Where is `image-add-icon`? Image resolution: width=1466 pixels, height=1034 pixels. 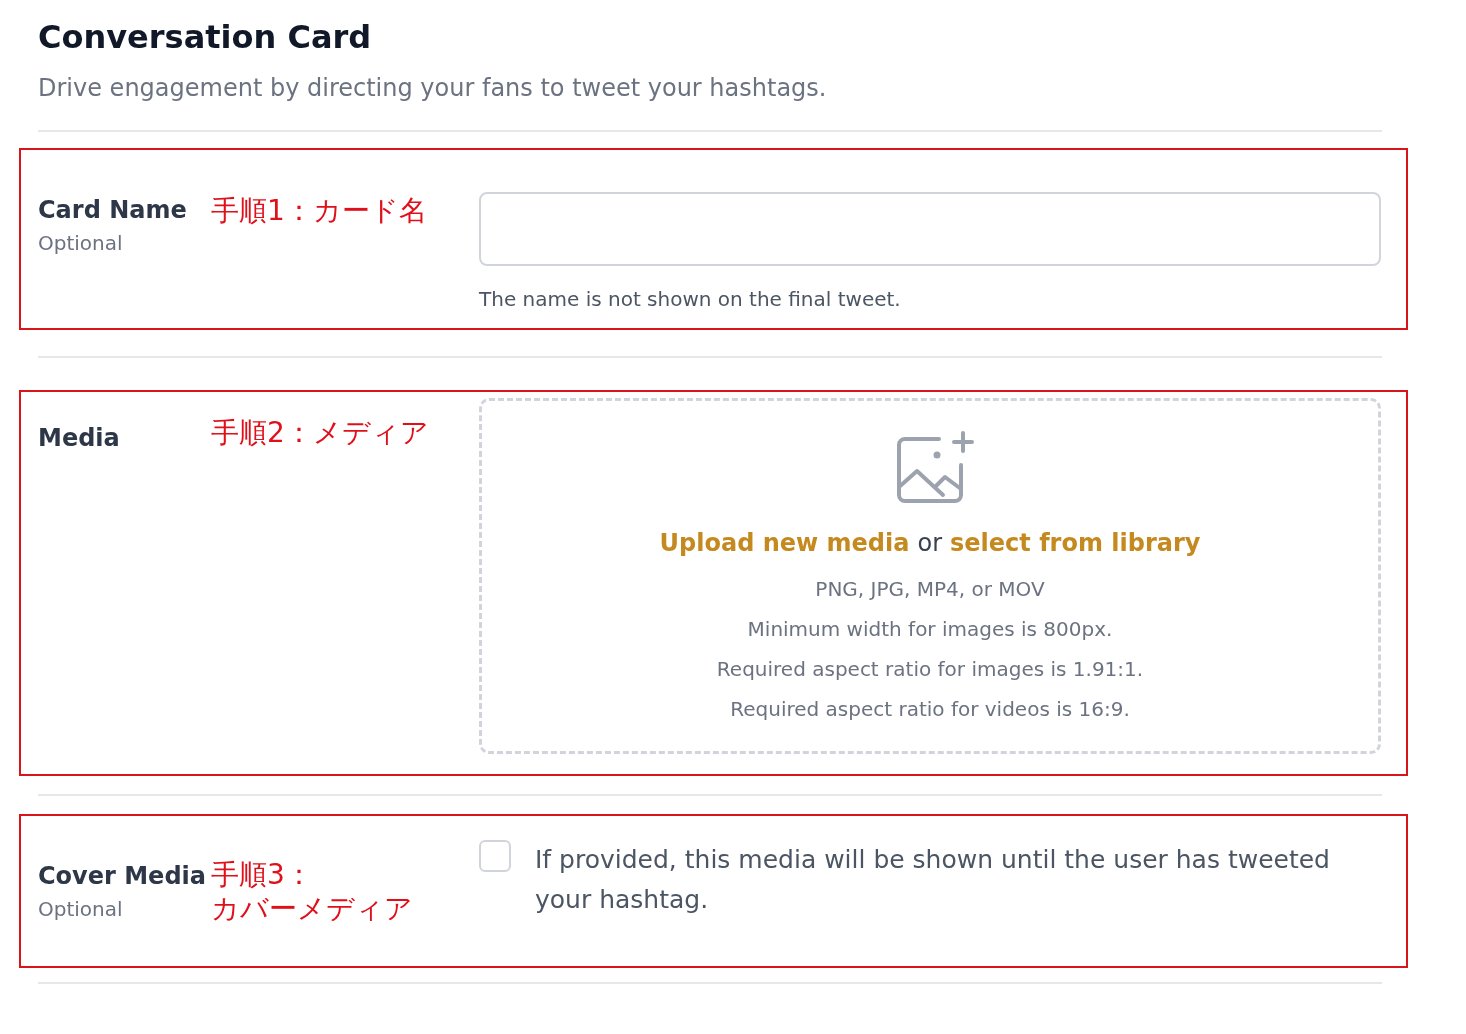 image-add-icon is located at coordinates (935, 468).